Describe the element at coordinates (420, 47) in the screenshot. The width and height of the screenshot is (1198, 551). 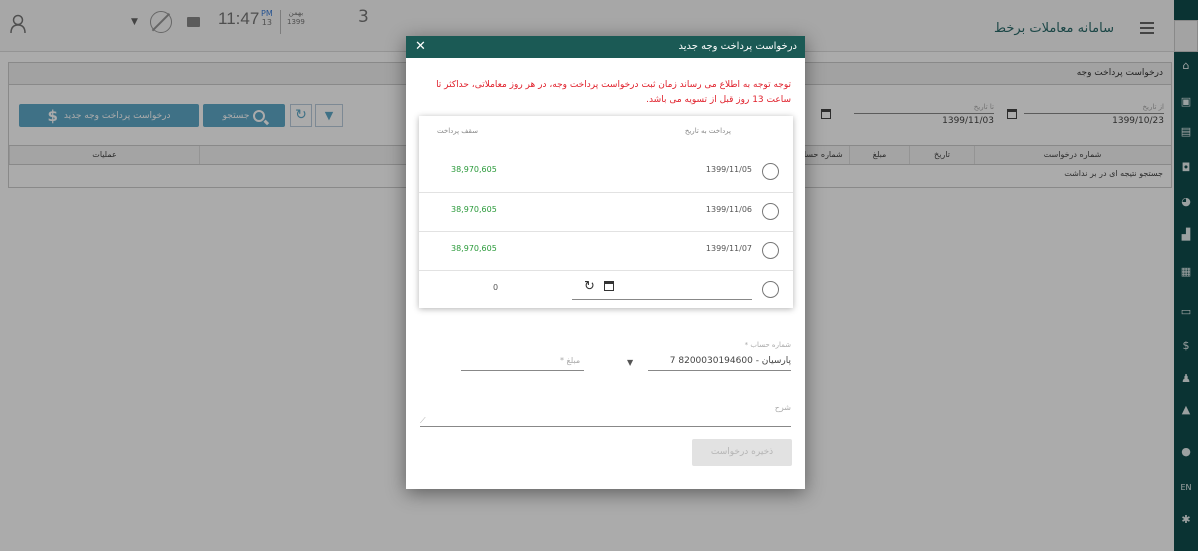
I see `close-icon: ✕` at that location.